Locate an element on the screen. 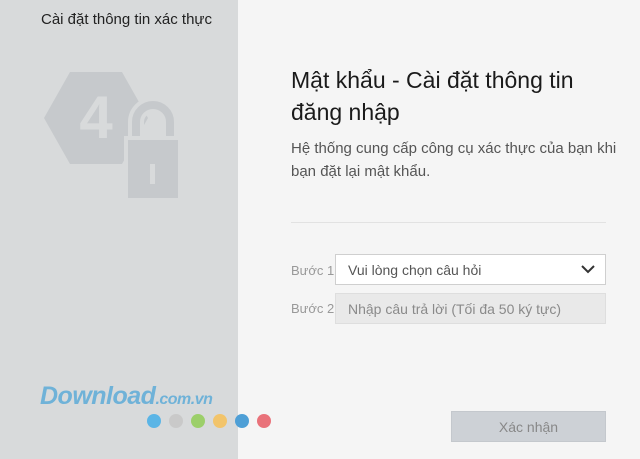 Image resolution: width=640 pixels, height=459 pixels. watermark-logo: Download.com.vn is located at coordinates (126, 396).